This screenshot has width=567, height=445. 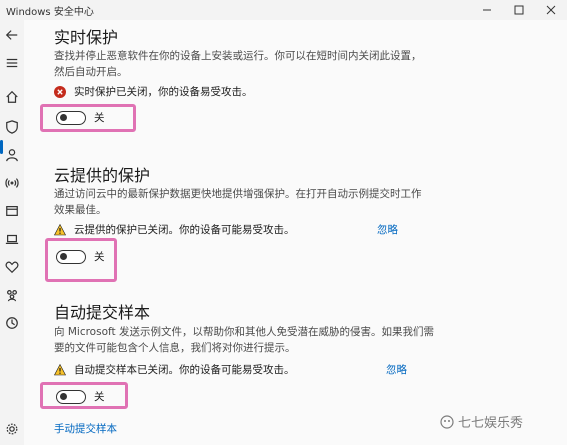 I want to click on hamburger-menu-icon, so click(x=12, y=63).